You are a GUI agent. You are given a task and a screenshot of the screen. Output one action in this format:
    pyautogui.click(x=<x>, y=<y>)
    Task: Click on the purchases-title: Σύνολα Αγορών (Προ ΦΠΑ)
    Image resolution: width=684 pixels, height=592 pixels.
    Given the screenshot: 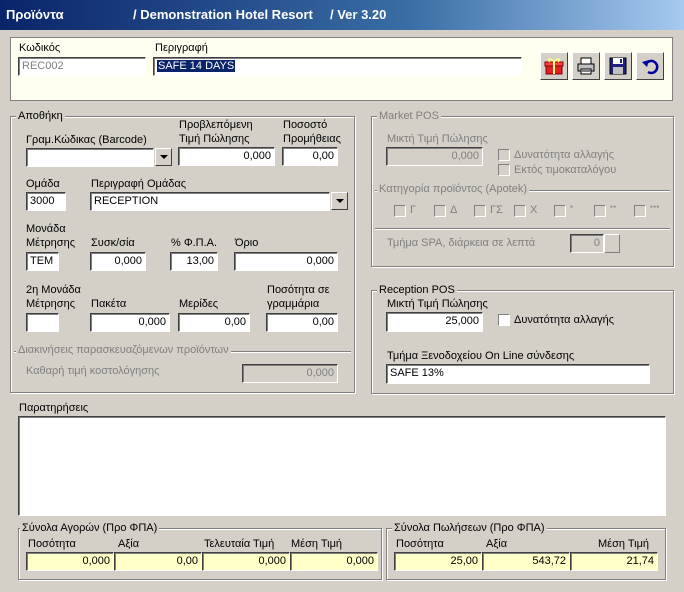 What is the action you would take?
    pyautogui.click(x=90, y=528)
    